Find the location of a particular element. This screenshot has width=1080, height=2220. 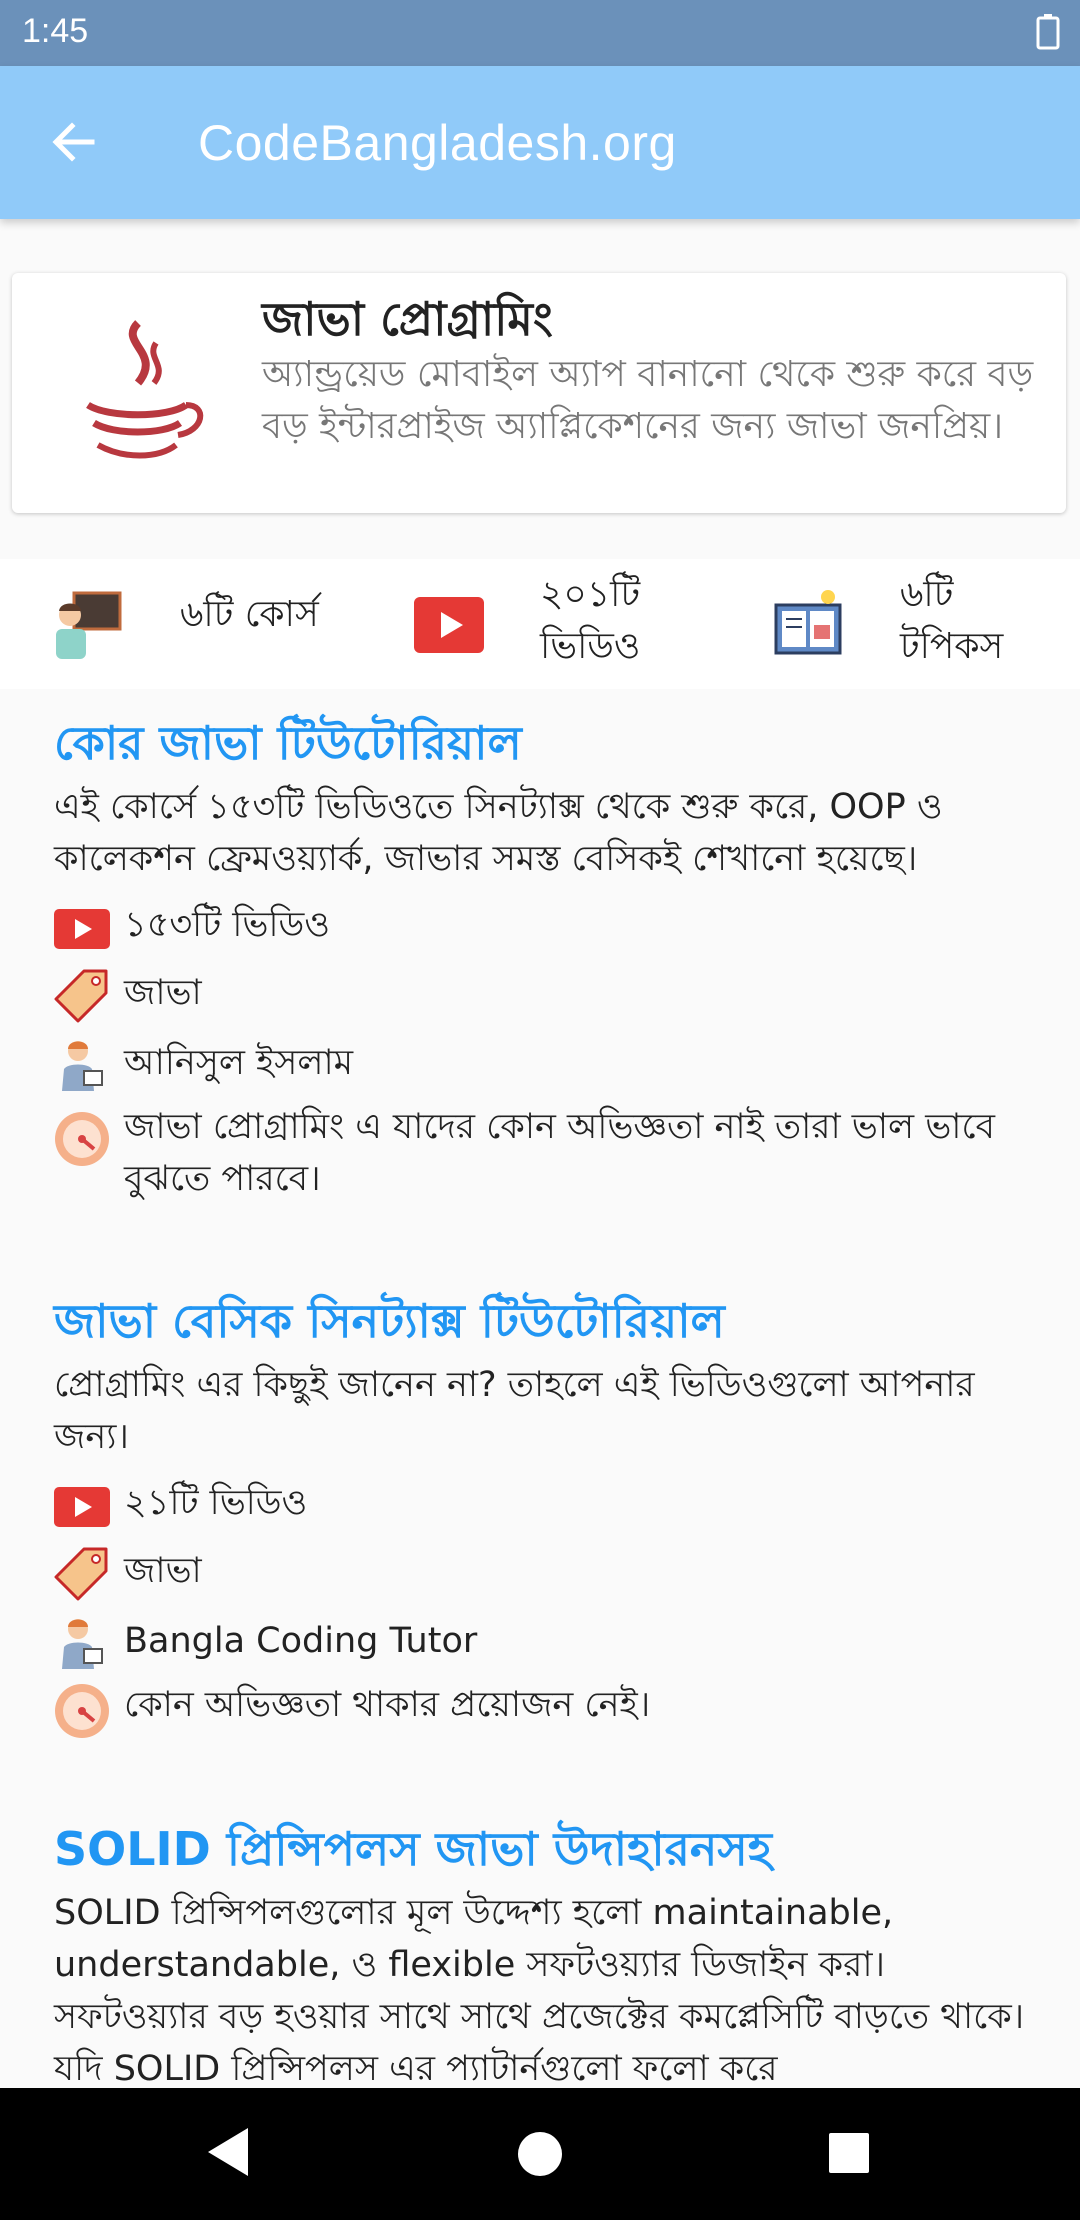

stat-videos: ২০১টি ভিডিও is located at coordinates (564, 624).